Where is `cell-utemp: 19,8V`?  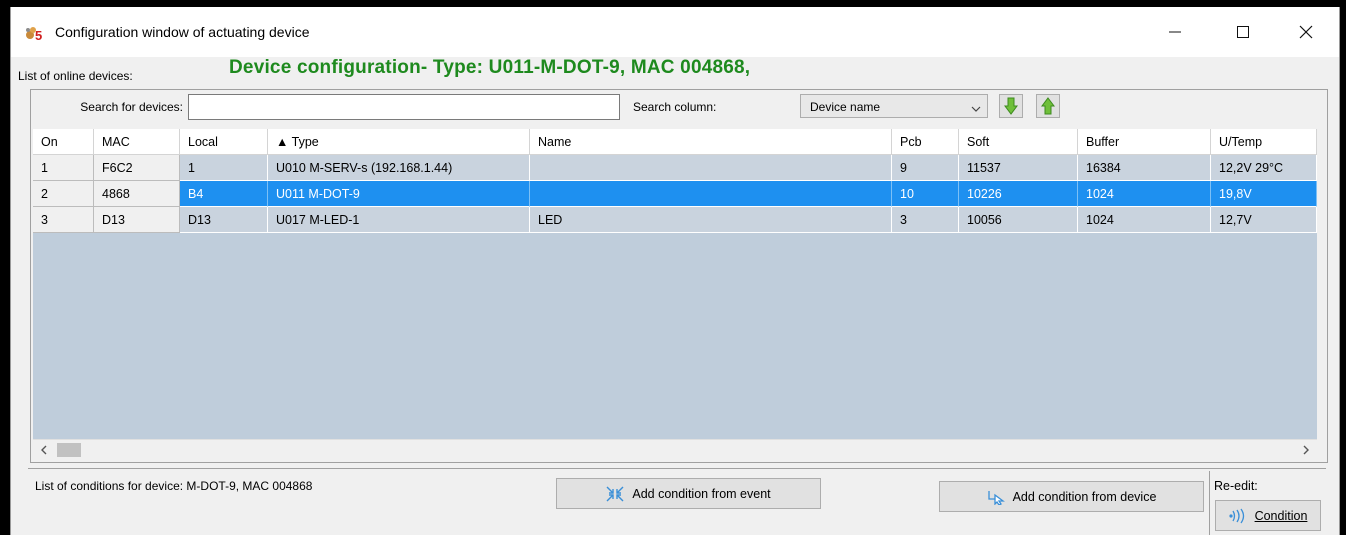 cell-utemp: 19,8V is located at coordinates (1264, 194).